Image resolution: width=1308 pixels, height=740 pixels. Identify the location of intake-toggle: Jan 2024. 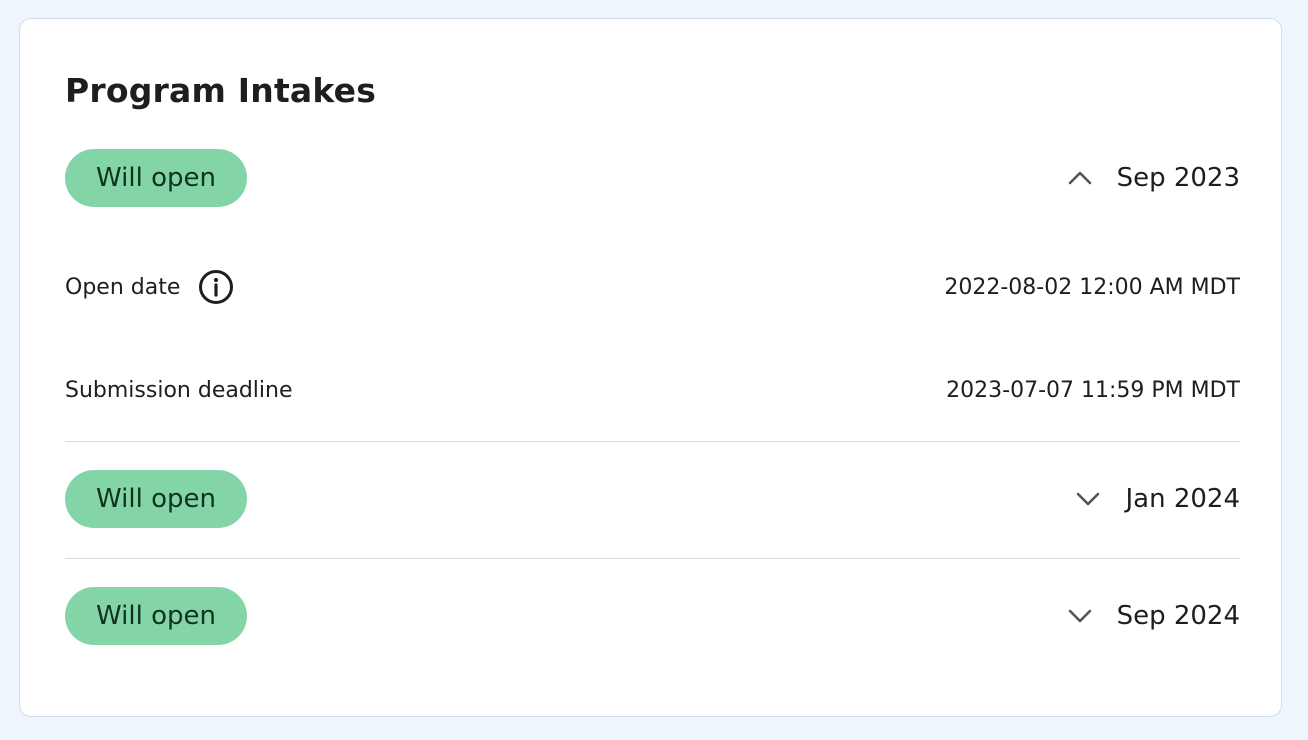
(1157, 499).